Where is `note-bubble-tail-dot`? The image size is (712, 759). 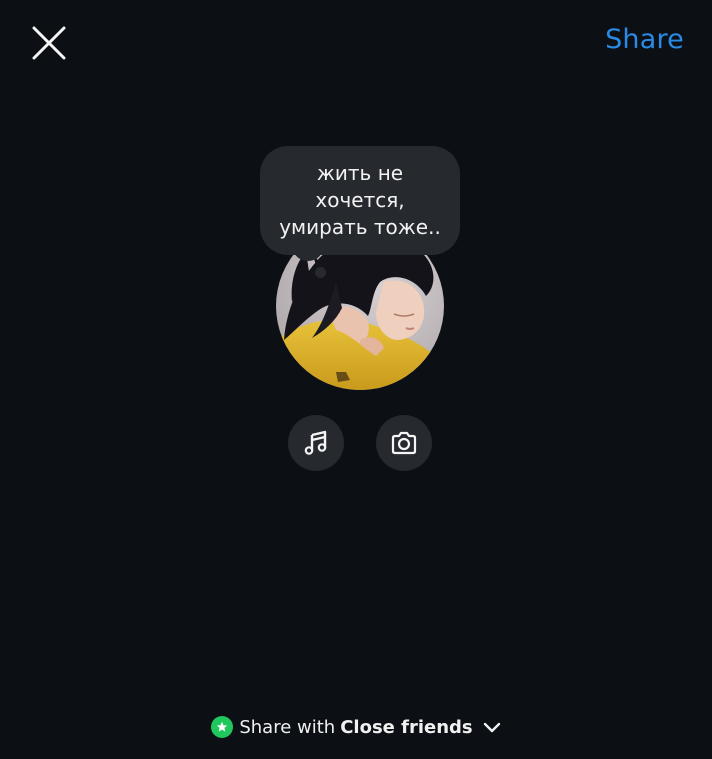
note-bubble-tail-dot is located at coordinates (320, 272).